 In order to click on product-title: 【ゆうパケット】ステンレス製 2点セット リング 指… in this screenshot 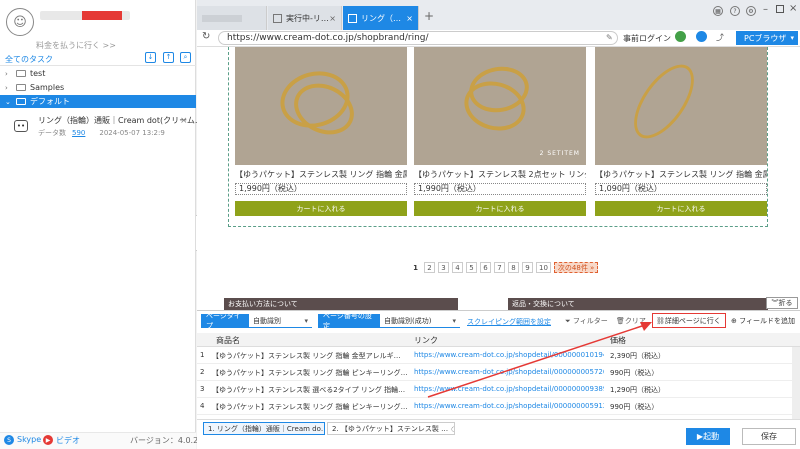, I will do `click(500, 174)`.